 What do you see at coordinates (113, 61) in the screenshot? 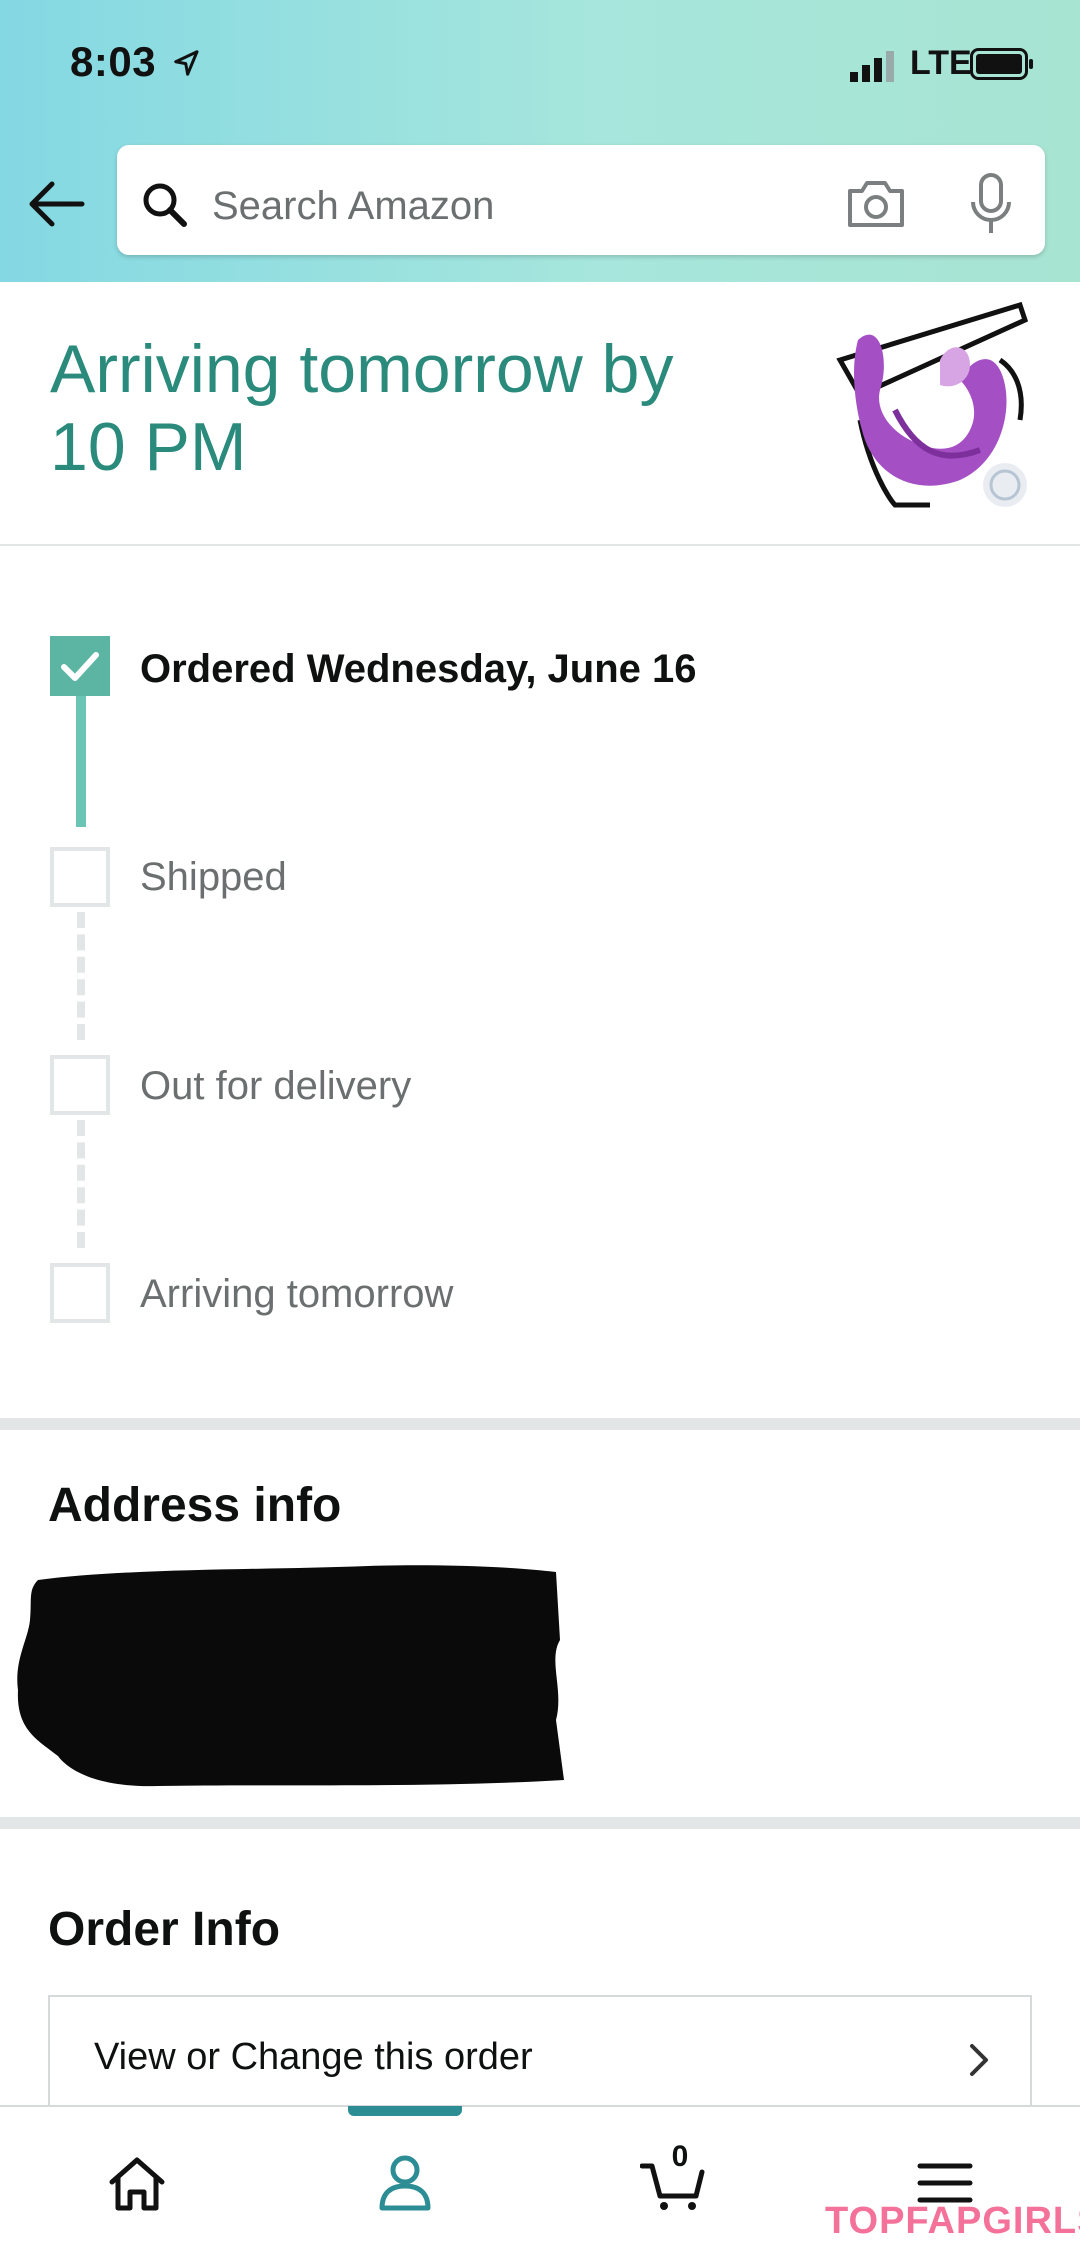
I see `status-time: 8:03` at bounding box center [113, 61].